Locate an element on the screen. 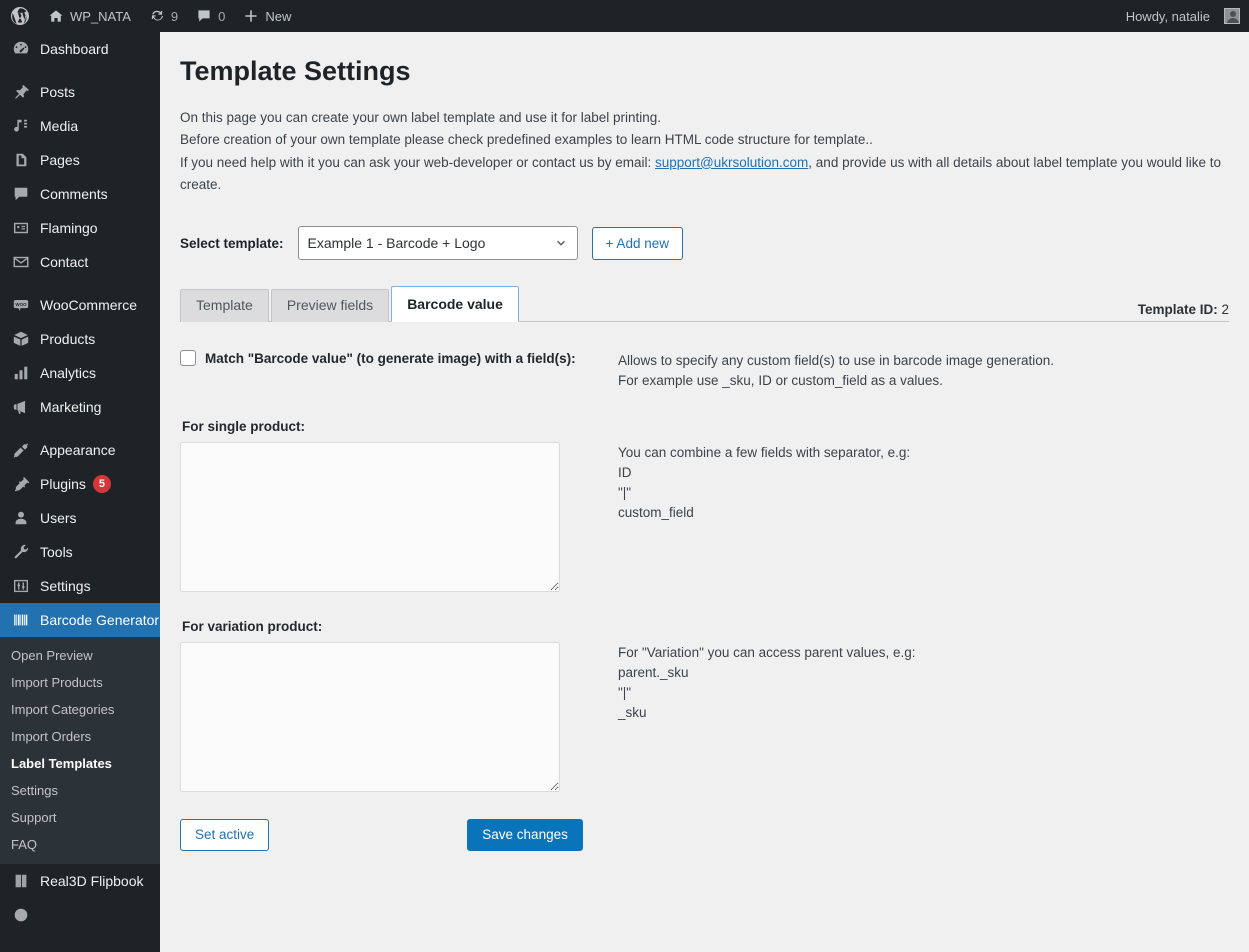 The height and width of the screenshot is (952, 1249). sidebar-item-flamingo: Flamingo is located at coordinates (80, 228).